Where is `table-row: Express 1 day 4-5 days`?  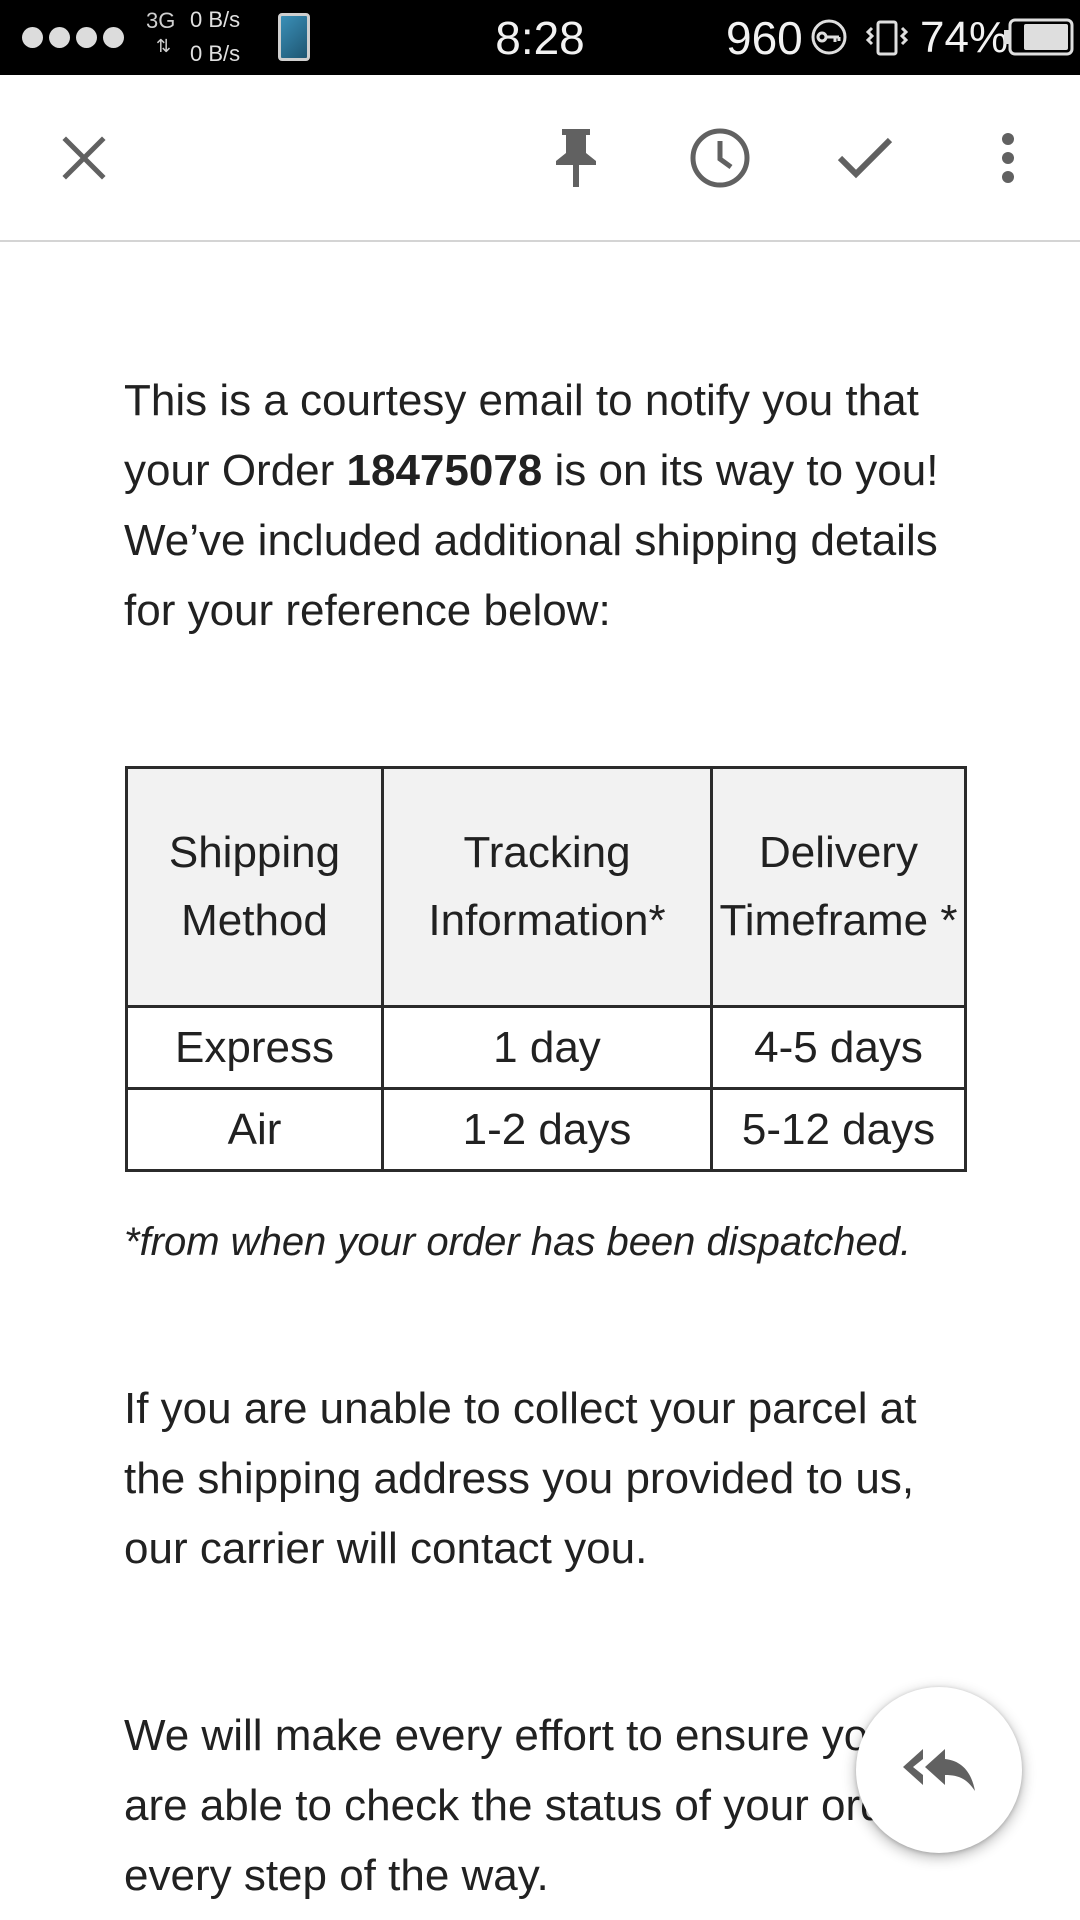 table-row: Express 1 day 4-5 days is located at coordinates (546, 1047).